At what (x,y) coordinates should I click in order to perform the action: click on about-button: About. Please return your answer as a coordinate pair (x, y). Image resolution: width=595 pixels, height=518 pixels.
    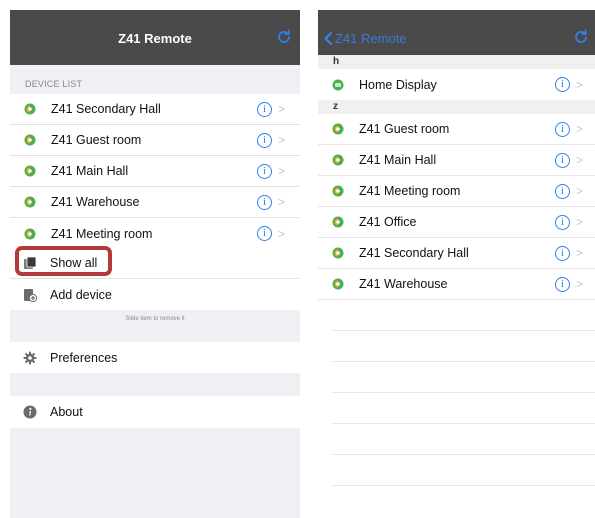
    Looking at the image, I should click on (155, 412).